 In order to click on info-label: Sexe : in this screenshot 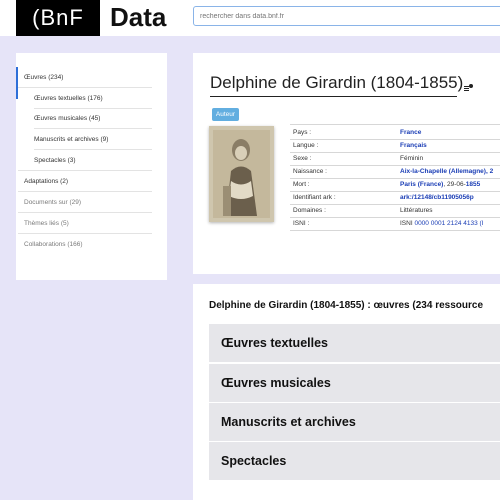, I will do `click(302, 158)`.